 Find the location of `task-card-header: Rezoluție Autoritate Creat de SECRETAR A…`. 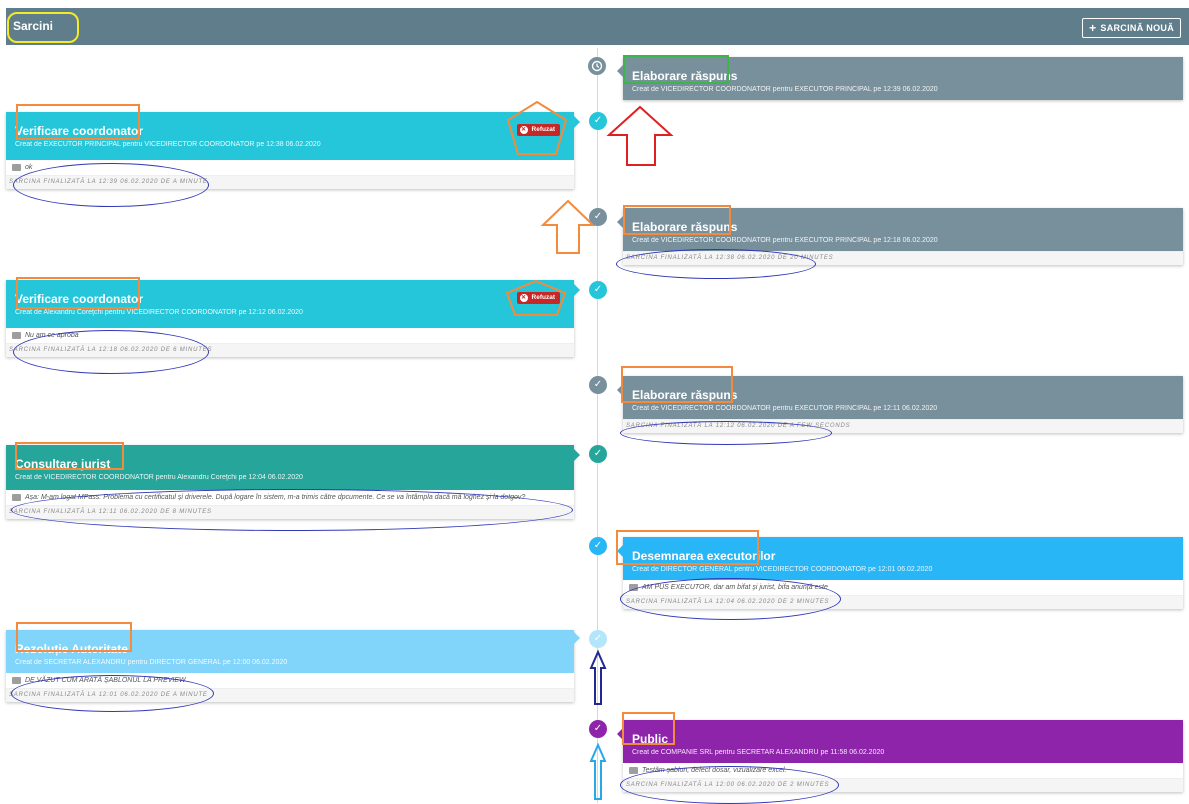

task-card-header: Rezoluție Autoritate Creat de SECRETAR A… is located at coordinates (293, 651).